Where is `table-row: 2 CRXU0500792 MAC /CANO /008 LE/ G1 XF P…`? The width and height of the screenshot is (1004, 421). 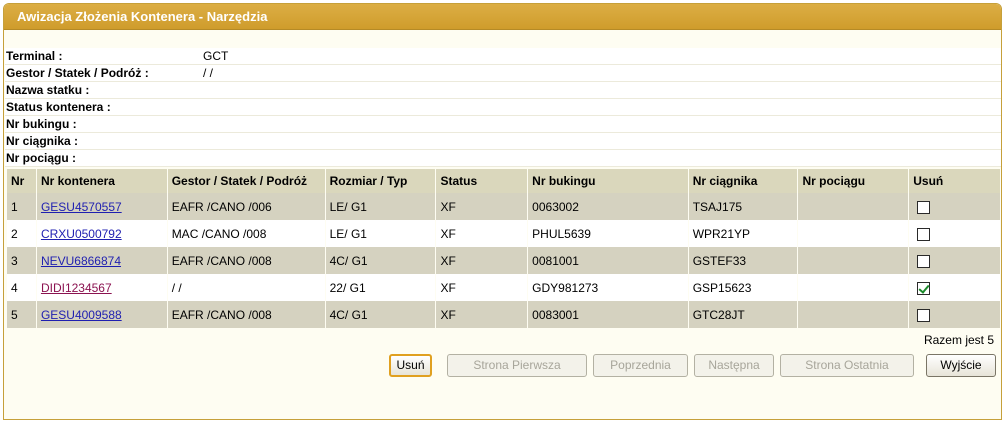
table-row: 2 CRXU0500792 MAC /CANO /008 LE/ G1 XF P… is located at coordinates (503, 233).